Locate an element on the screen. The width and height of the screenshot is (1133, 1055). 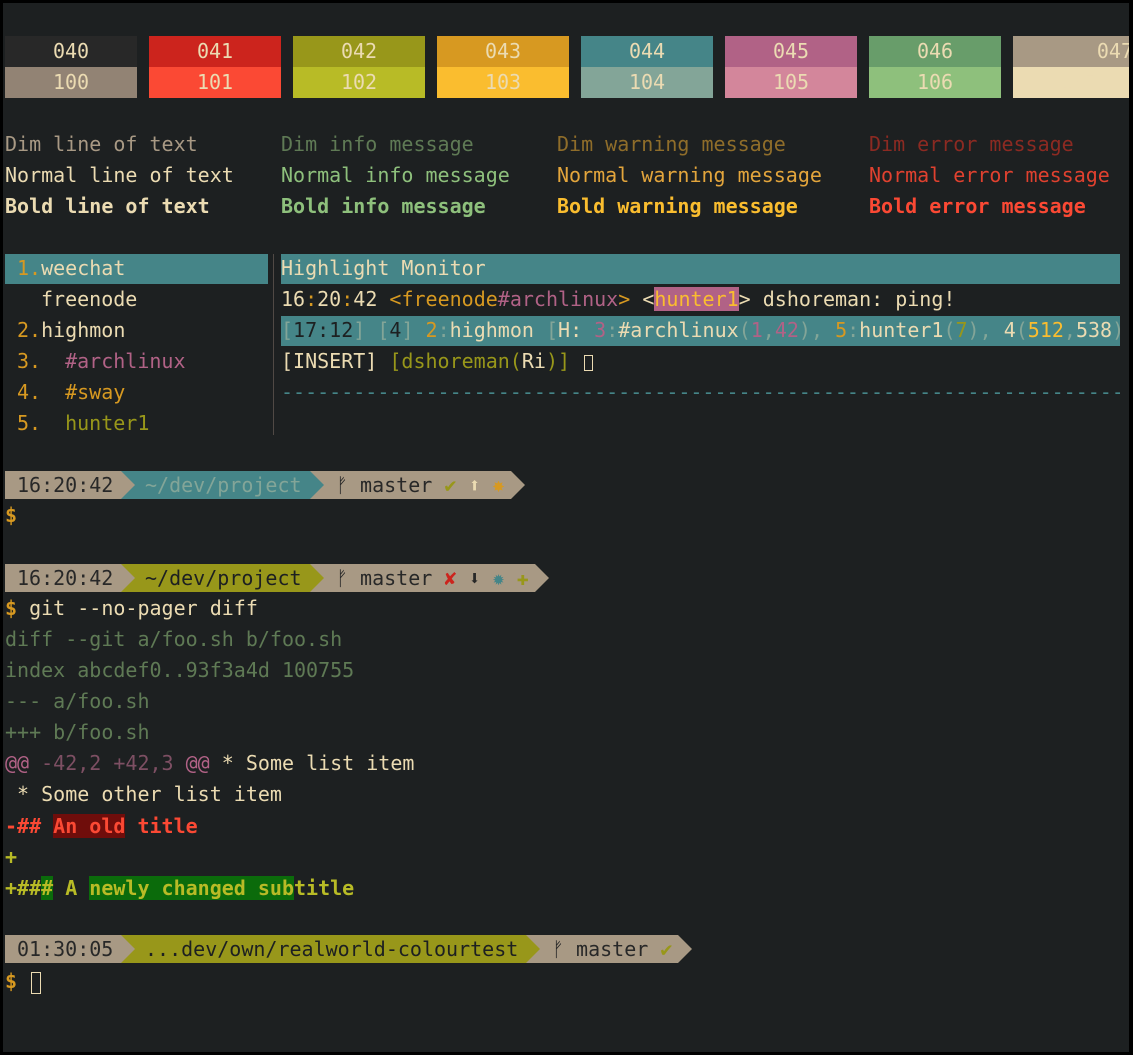
git-status-icon: ✹ is located at coordinates (498, 578).